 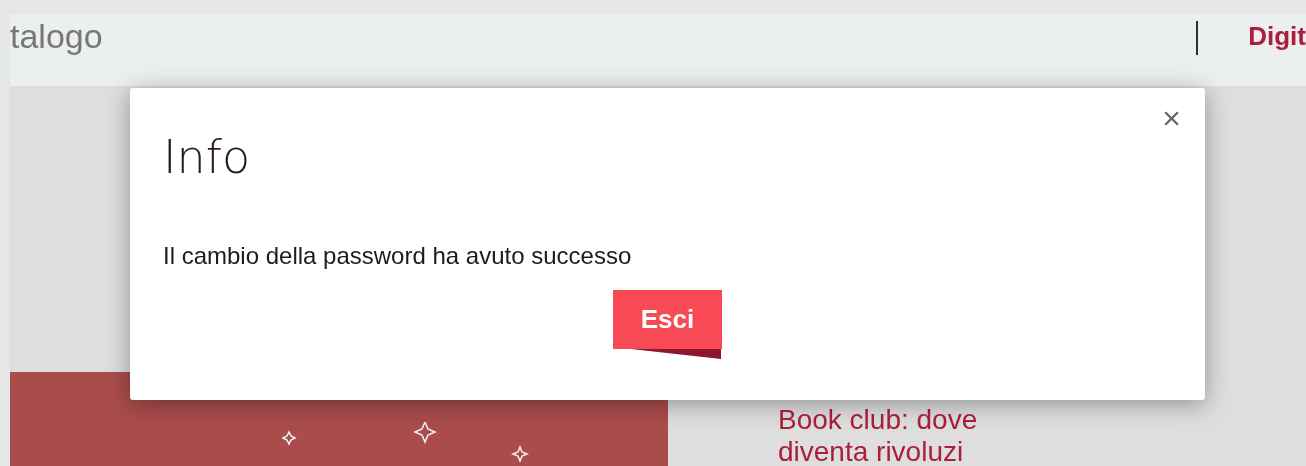 What do you see at coordinates (1171, 118) in the screenshot?
I see `close-button: ×` at bounding box center [1171, 118].